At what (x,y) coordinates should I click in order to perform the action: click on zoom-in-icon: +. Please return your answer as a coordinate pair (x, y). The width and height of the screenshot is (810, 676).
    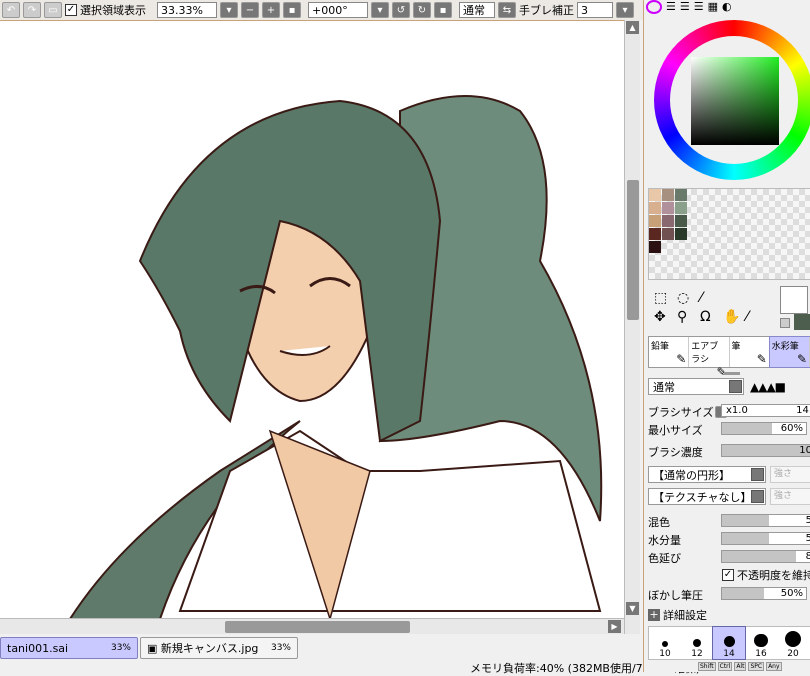
    Looking at the image, I should click on (271, 10).